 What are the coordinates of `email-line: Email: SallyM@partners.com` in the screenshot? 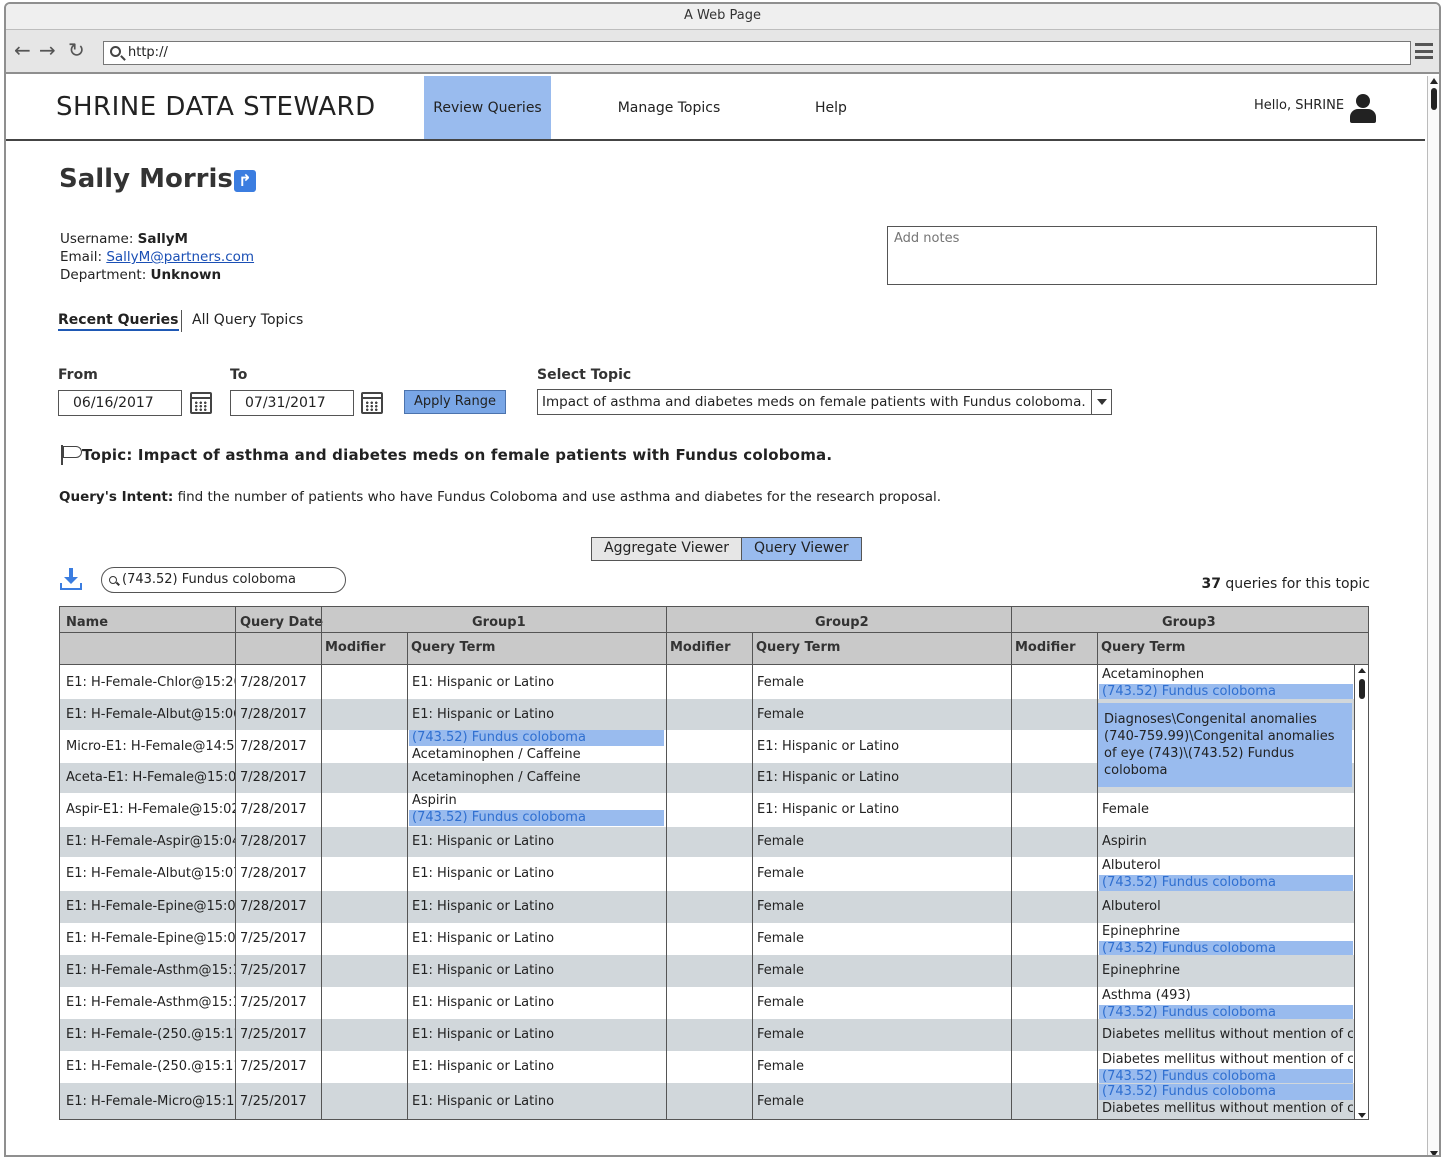 It's located at (157, 257).